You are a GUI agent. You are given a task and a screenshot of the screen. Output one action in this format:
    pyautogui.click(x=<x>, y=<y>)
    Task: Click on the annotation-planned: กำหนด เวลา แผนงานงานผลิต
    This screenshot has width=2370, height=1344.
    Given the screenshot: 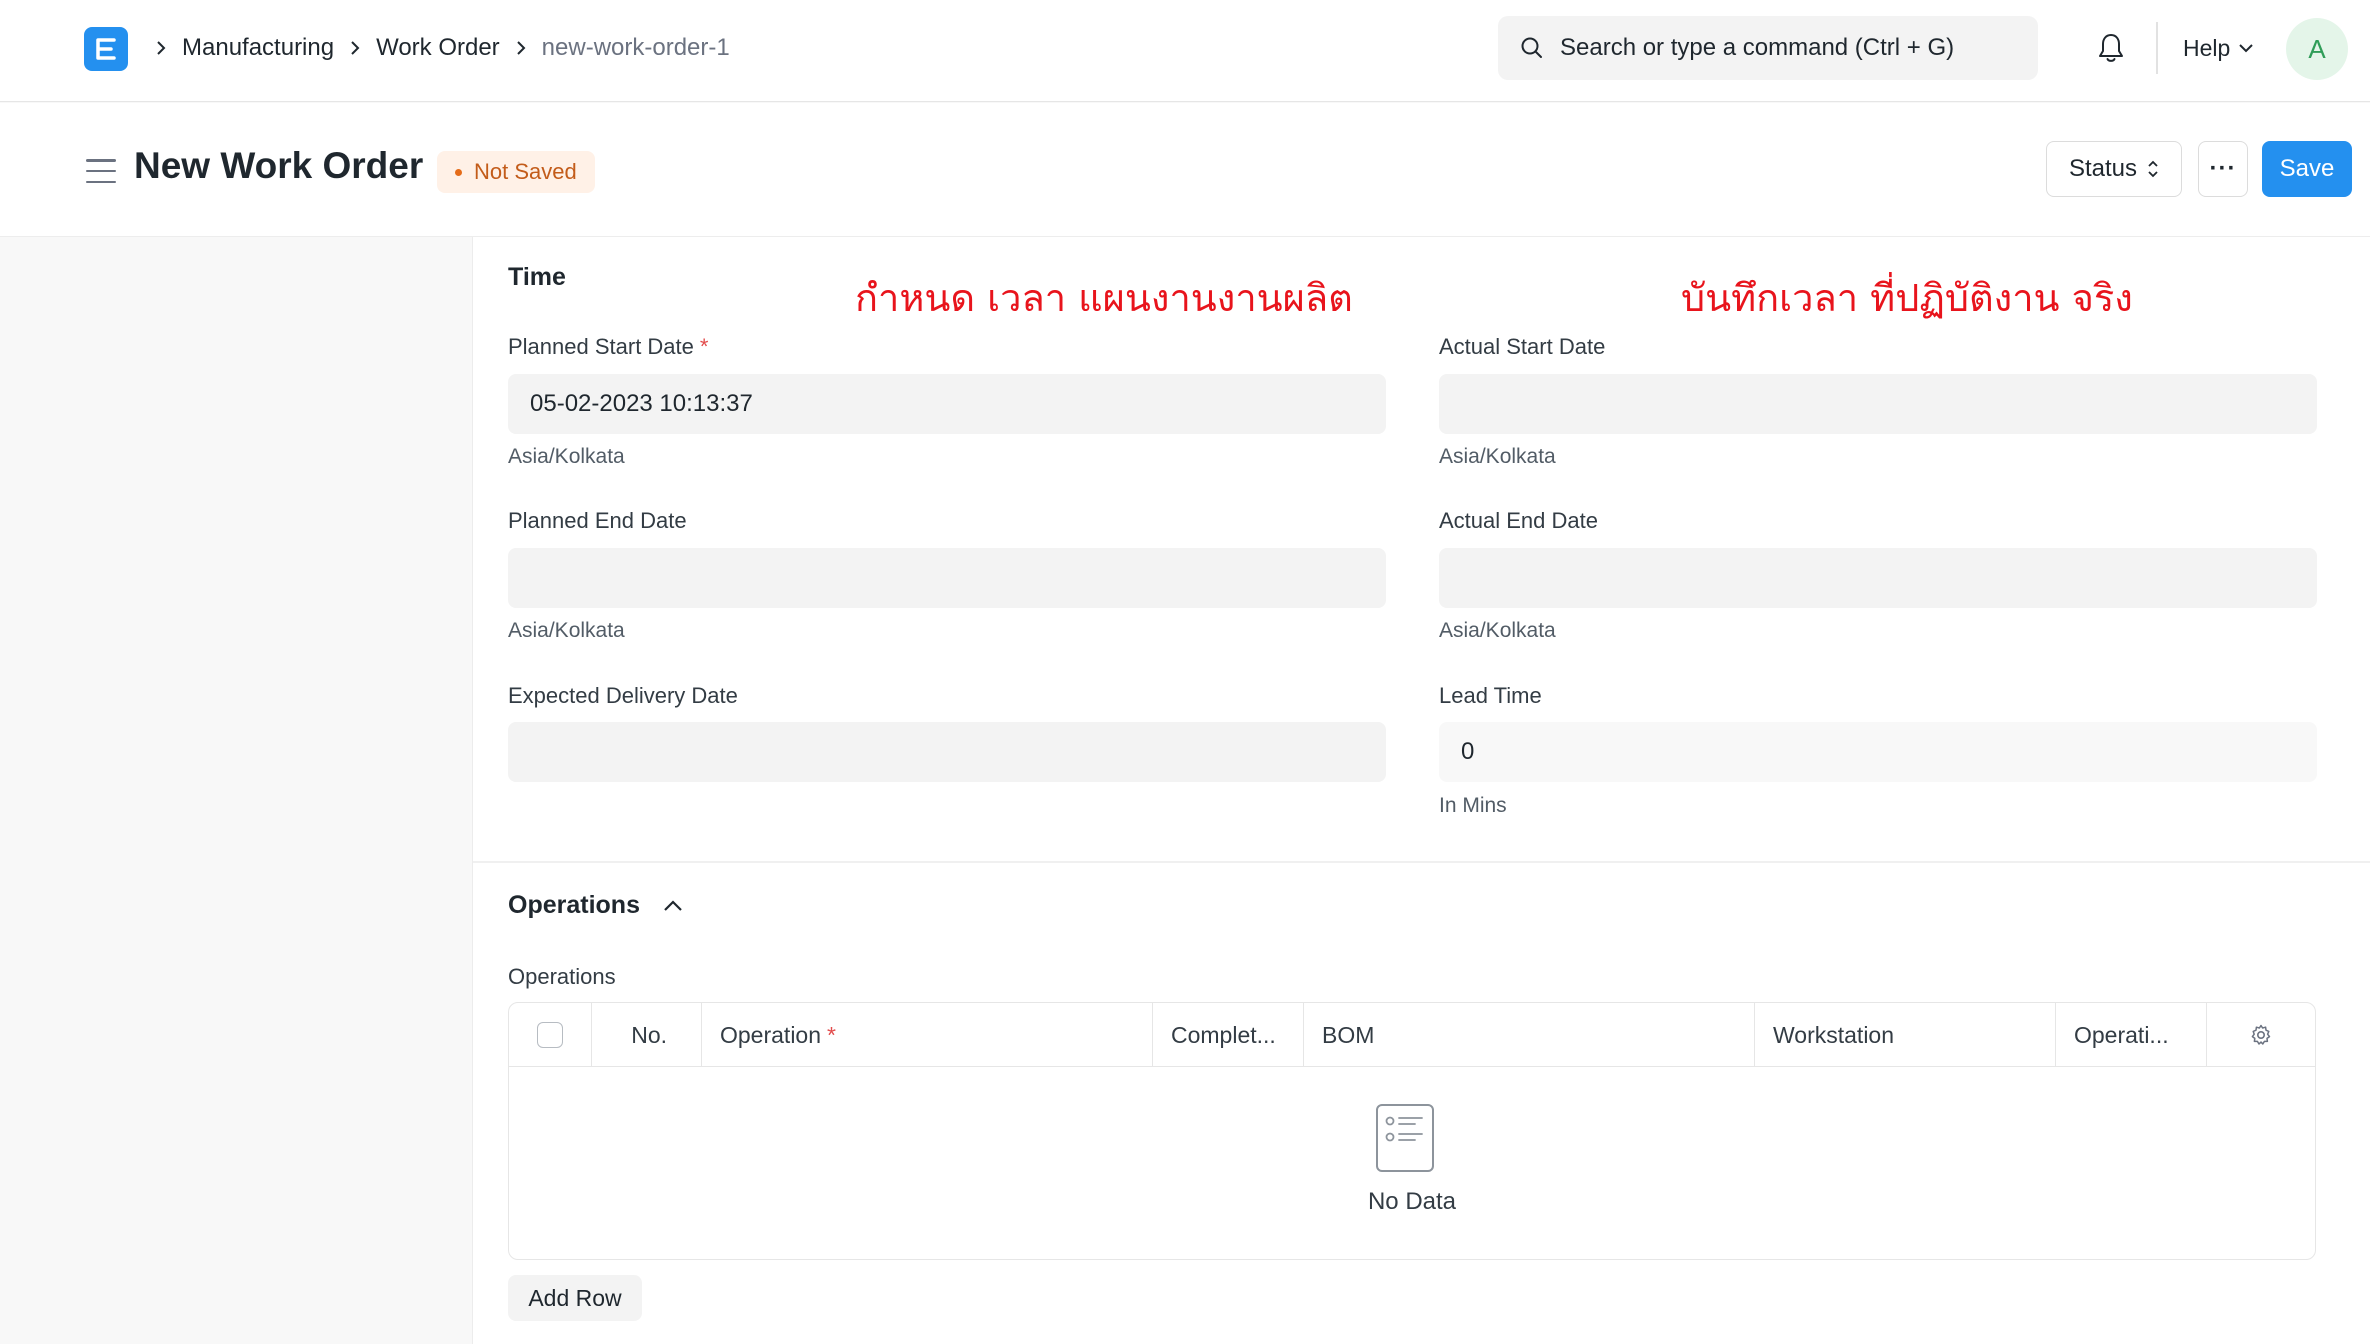 What is the action you would take?
    pyautogui.click(x=1104, y=298)
    